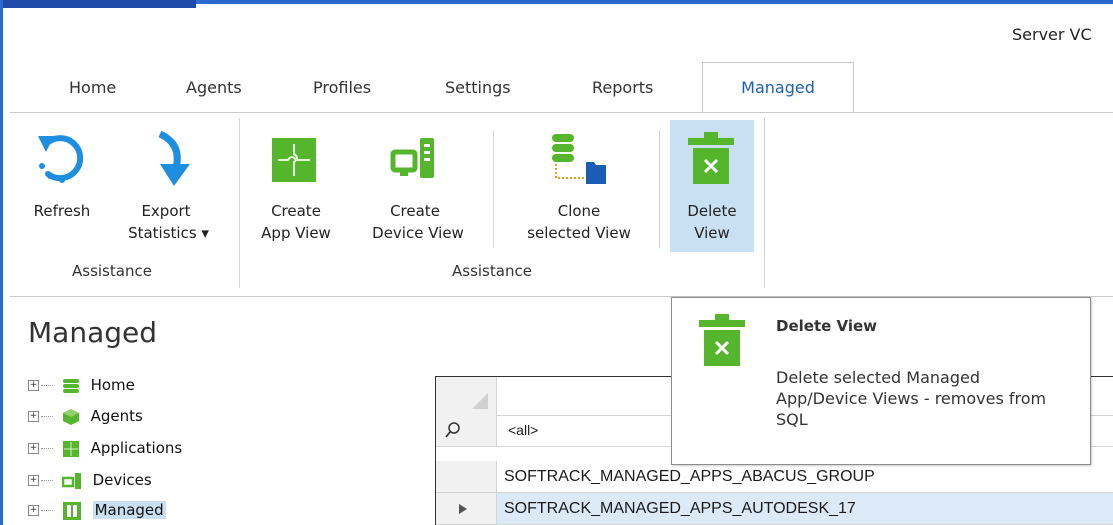 The width and height of the screenshot is (1113, 525). Describe the element at coordinates (136, 448) in the screenshot. I see `tree-item-label: Applications` at that location.